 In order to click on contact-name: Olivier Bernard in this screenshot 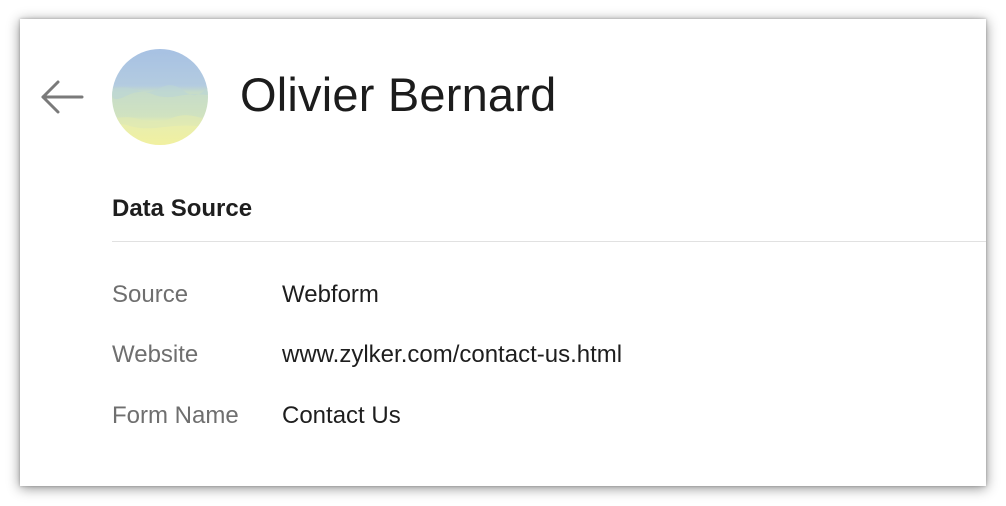, I will do `click(398, 94)`.